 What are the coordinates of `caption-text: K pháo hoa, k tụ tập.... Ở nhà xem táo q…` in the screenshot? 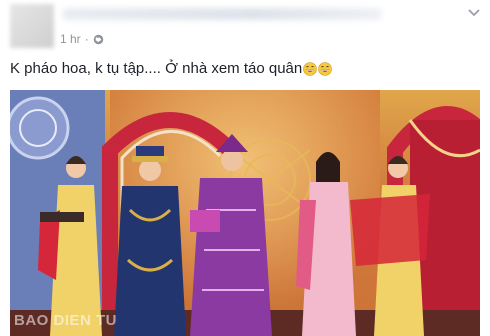 It's located at (156, 68).